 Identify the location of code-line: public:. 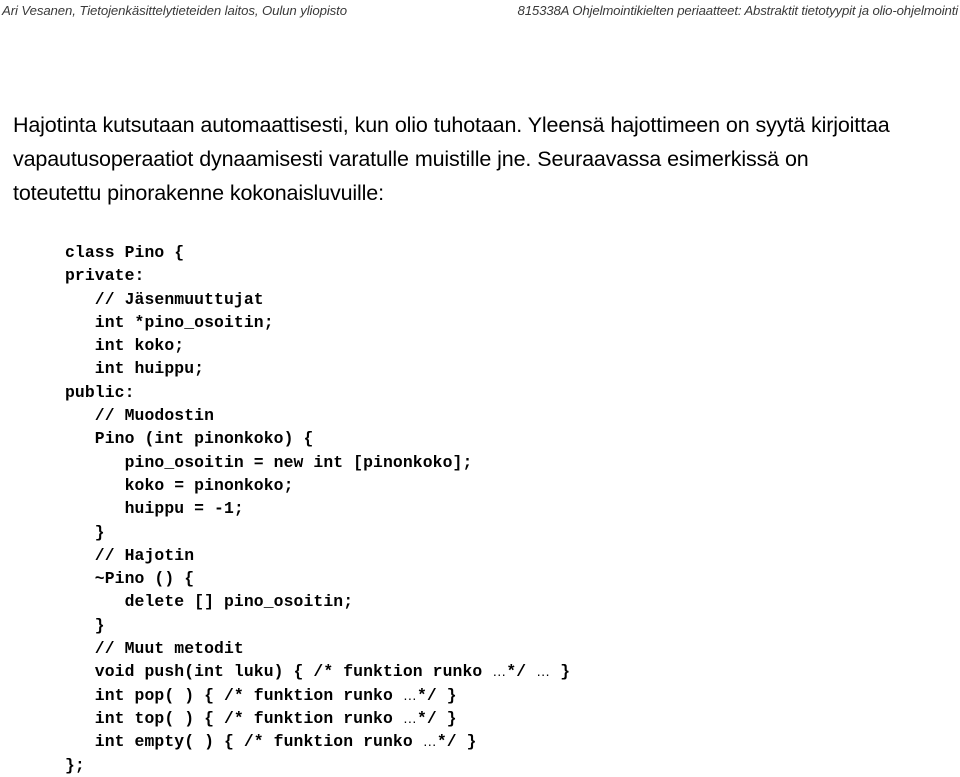
(100, 392).